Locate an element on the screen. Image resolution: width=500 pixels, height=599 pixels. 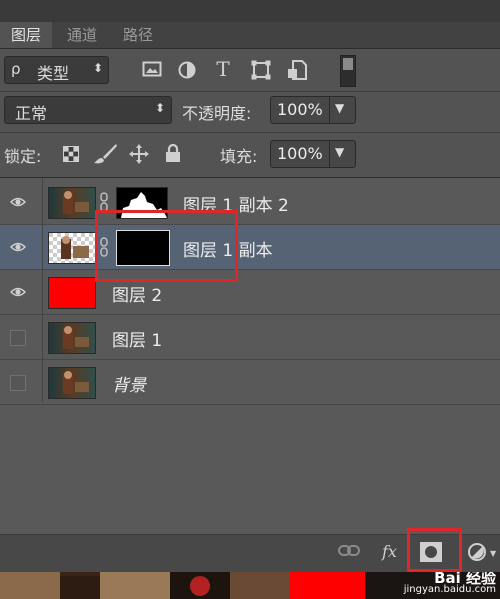
lock-row: 锁定: 填充: 100% ▼ is located at coordinates (250, 155).